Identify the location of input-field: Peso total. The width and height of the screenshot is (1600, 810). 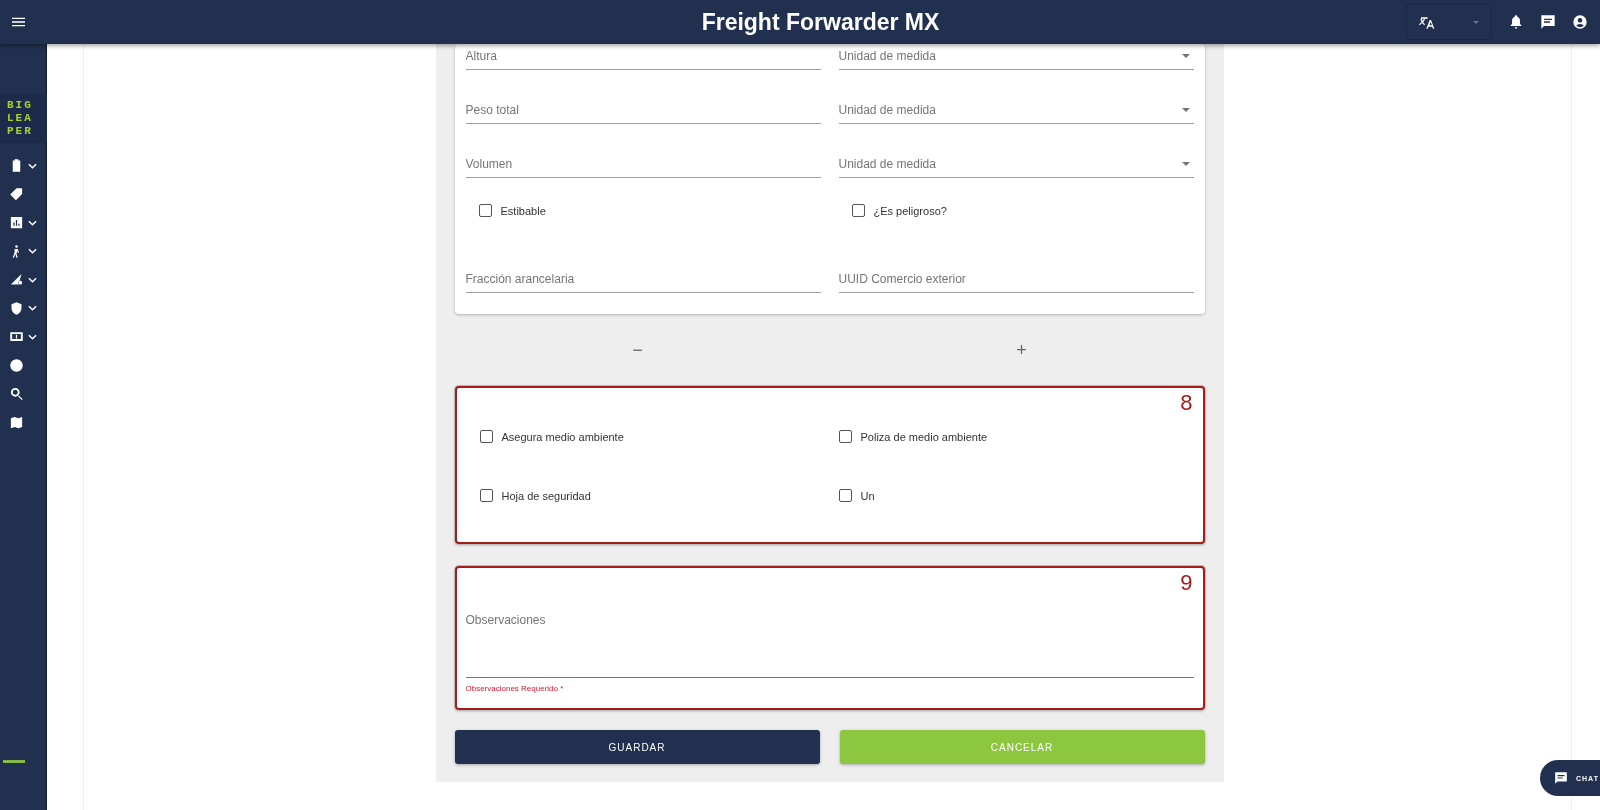
(643, 111).